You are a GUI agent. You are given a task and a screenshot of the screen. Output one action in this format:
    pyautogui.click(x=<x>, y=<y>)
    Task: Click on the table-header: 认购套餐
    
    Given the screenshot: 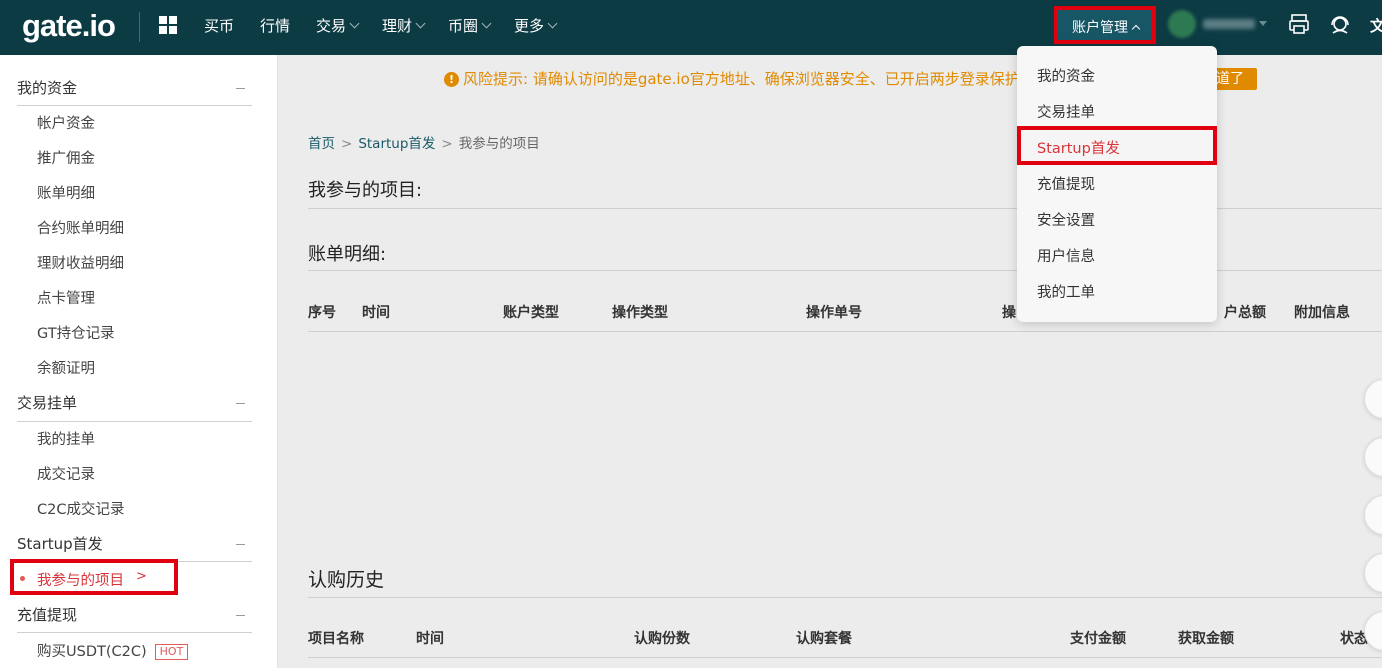 What is the action you would take?
    pyautogui.click(x=824, y=639)
    